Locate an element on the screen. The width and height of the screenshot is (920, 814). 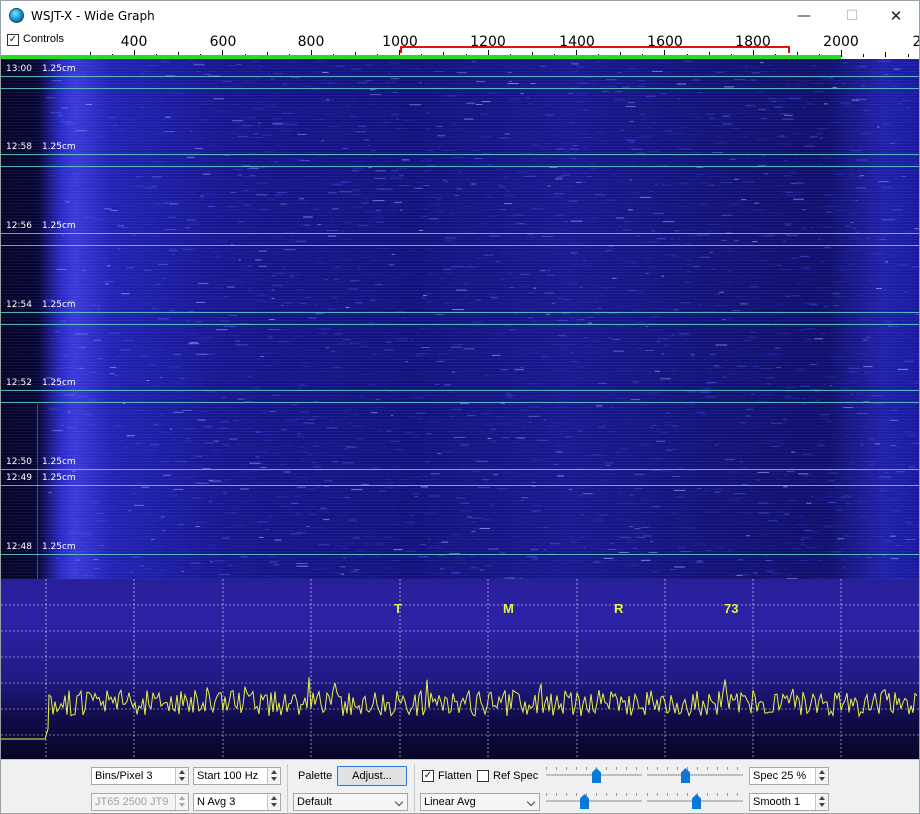
ruler-tick-label: 2000 is located at coordinates (841, 42).